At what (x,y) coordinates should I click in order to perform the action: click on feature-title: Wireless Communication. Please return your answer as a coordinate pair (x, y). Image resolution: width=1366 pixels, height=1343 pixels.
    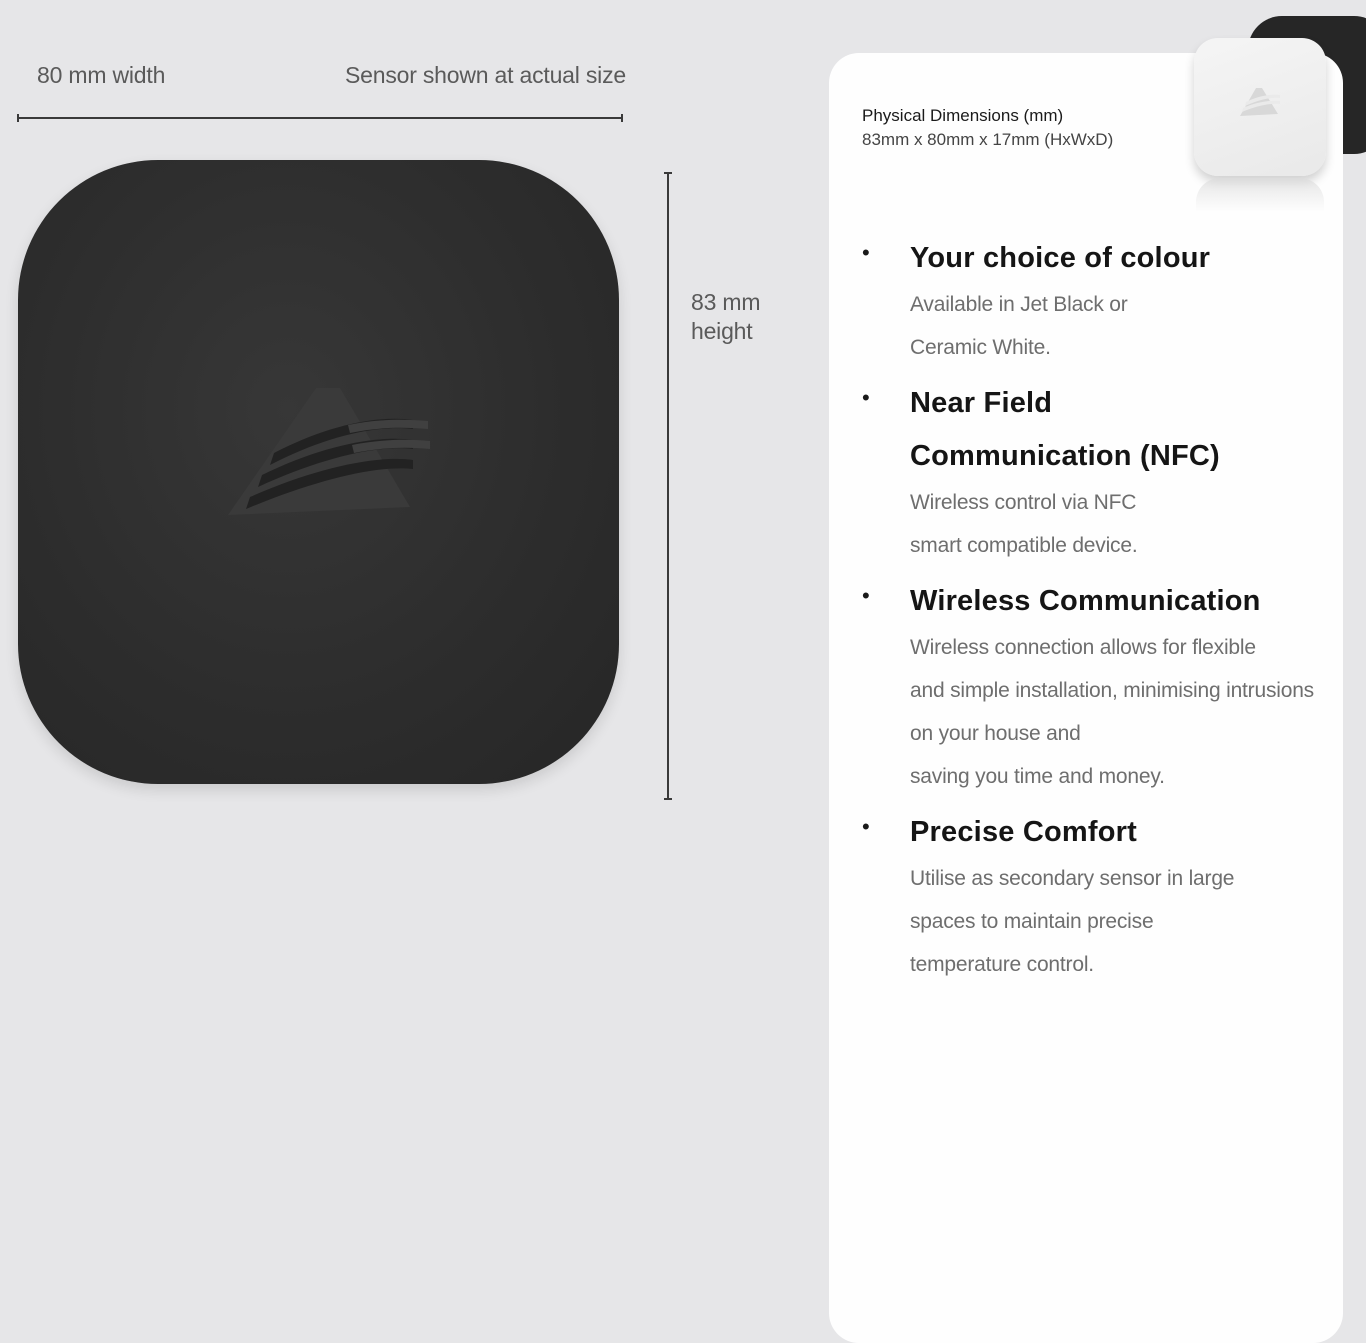
    Looking at the image, I should click on (1085, 601).